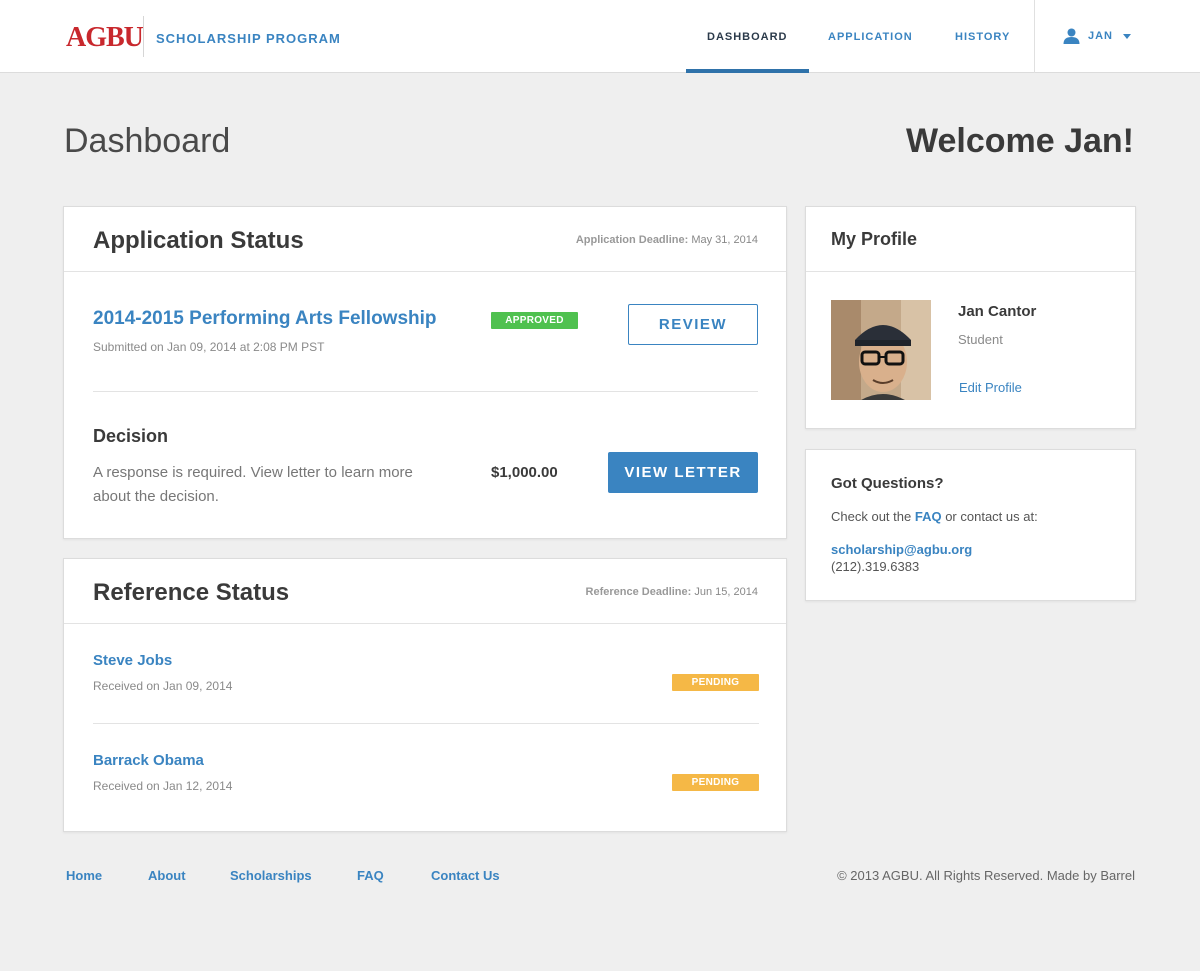 This screenshot has height=971, width=1200. I want to click on footer-link-contact-us: Contact Us, so click(465, 875).